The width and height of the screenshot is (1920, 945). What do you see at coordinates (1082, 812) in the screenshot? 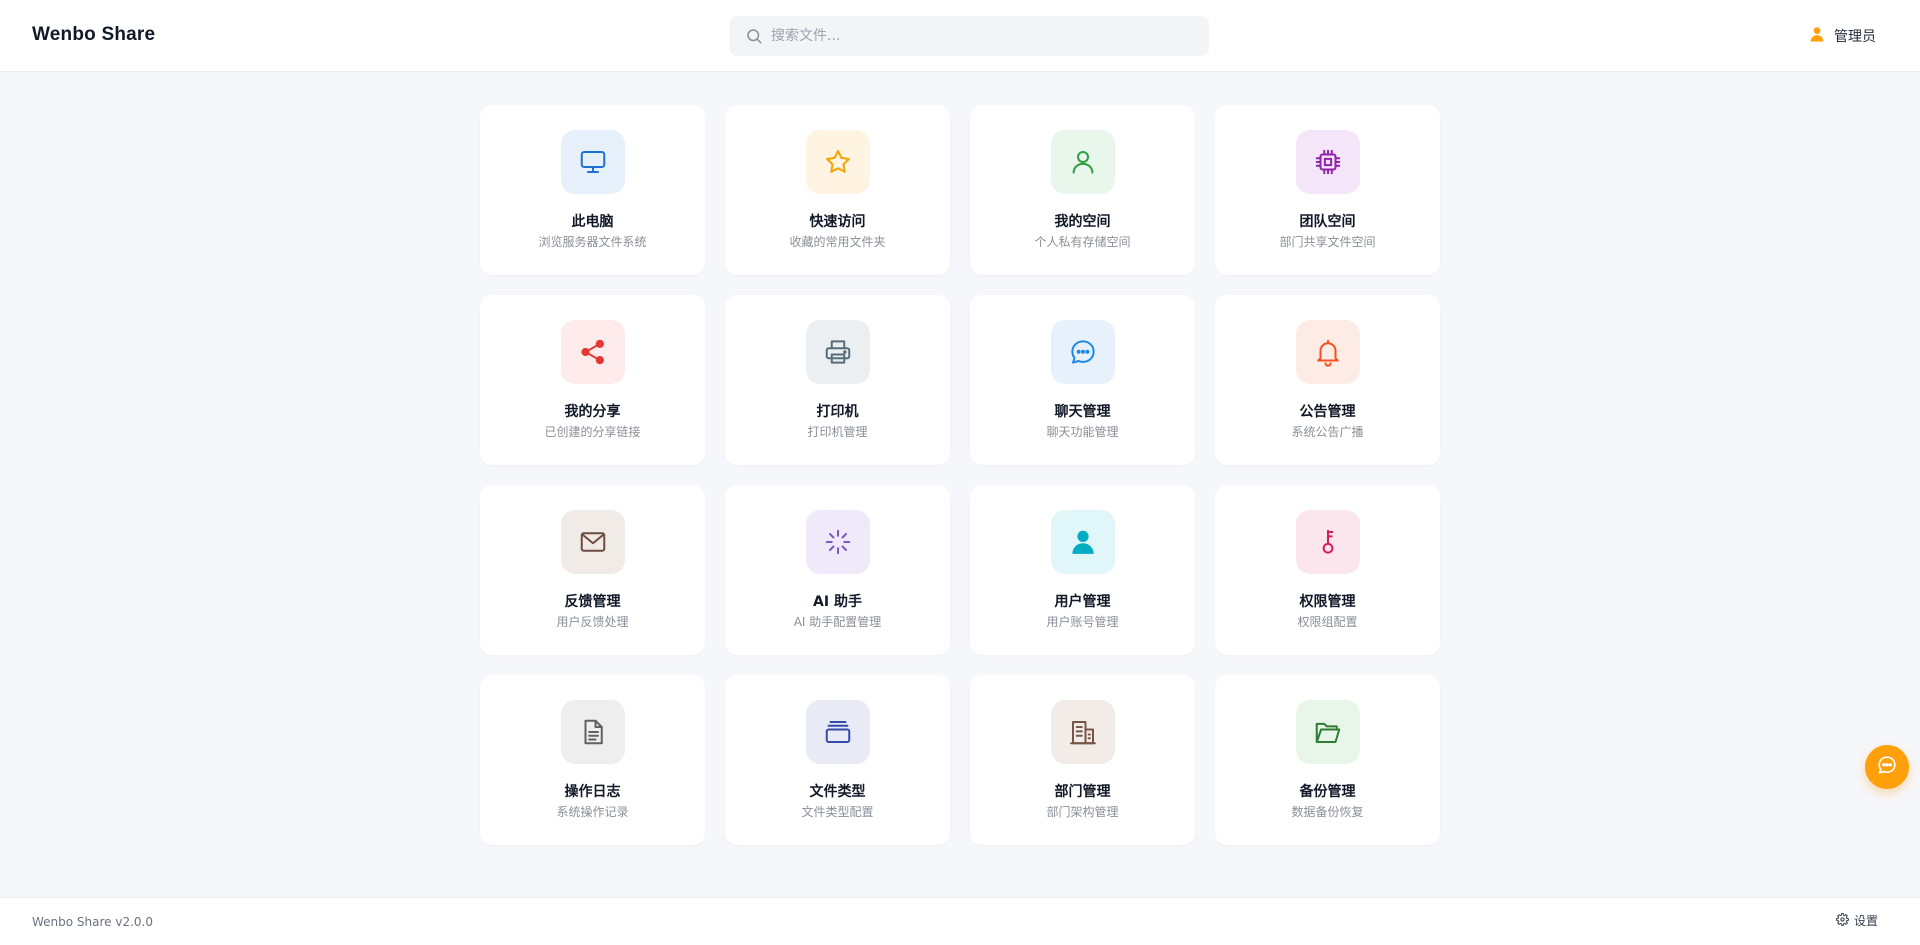
I see `card-description: 部门架构管理` at bounding box center [1082, 812].